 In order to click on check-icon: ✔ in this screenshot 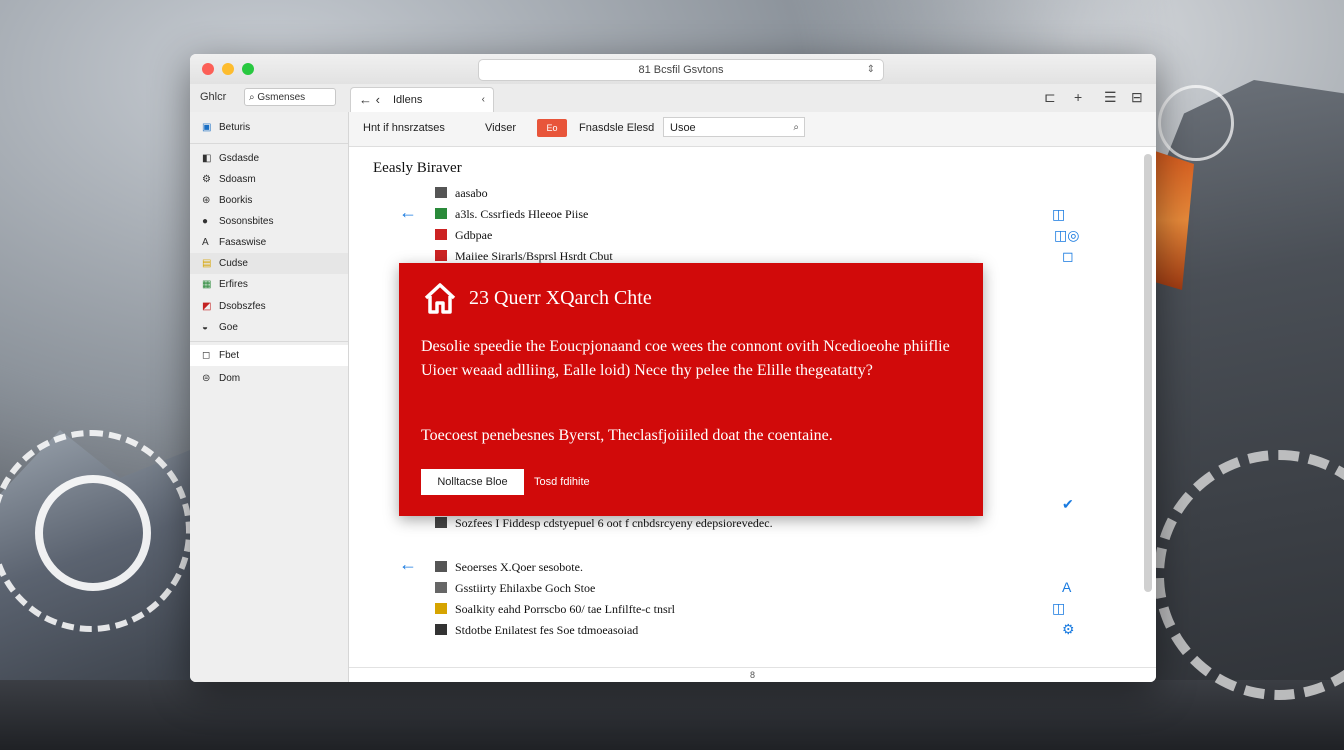, I will do `click(1068, 504)`.